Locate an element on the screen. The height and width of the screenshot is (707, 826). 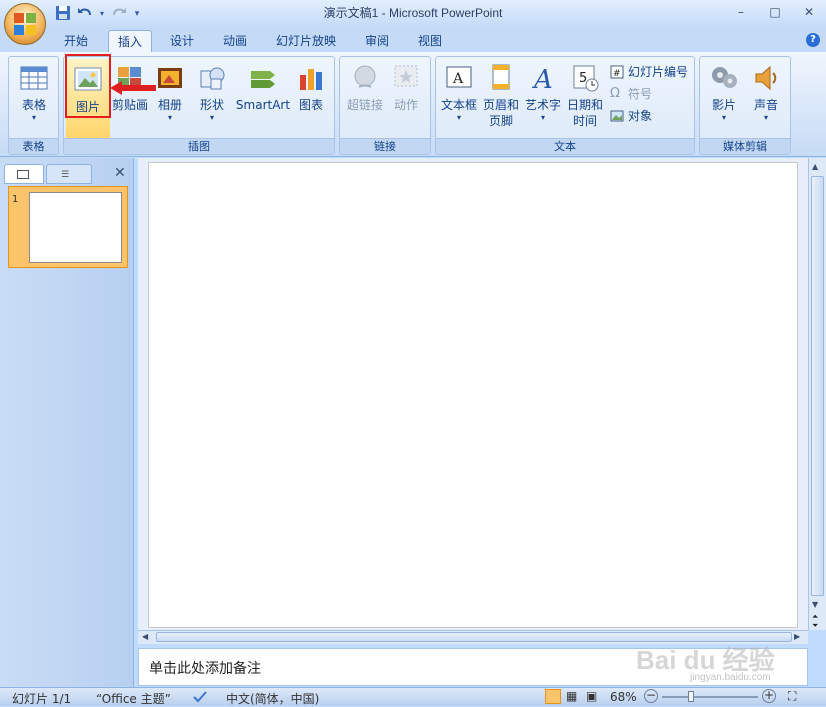
shapes-button: 形状 ▾ is located at coordinates (212, 93).